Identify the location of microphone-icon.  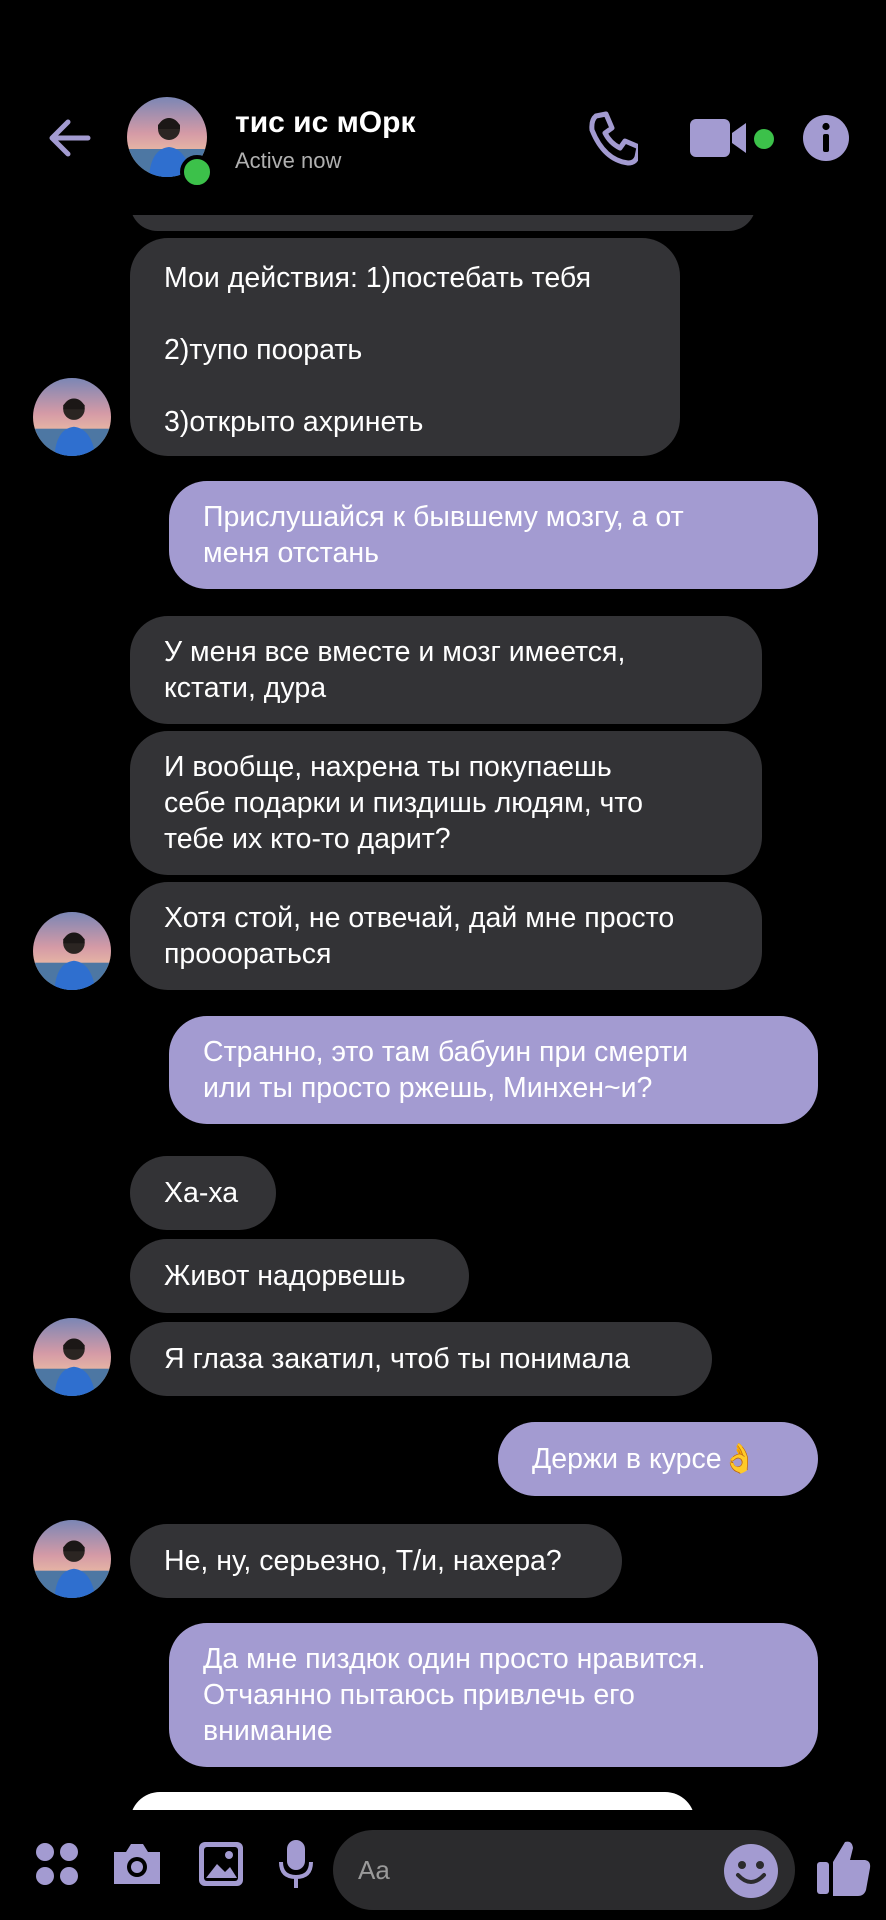
(296, 1864).